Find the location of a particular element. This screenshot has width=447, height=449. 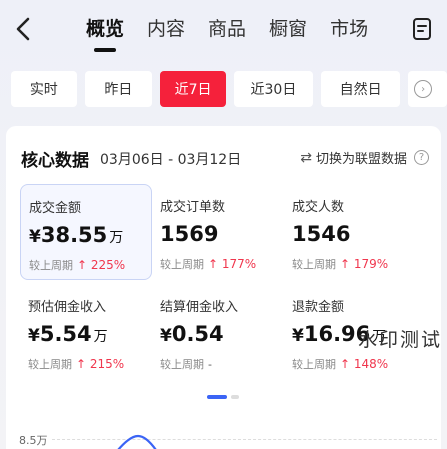

page-dot is located at coordinates (235, 397).